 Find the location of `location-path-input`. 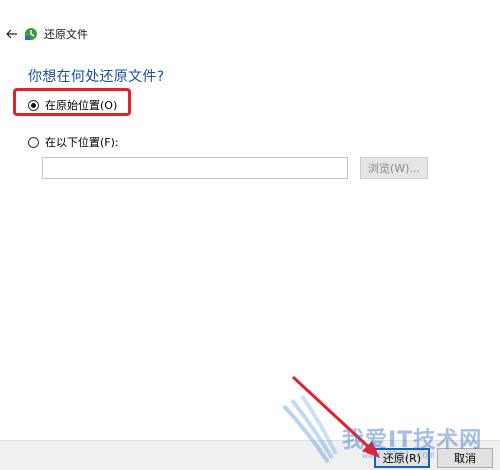

location-path-input is located at coordinates (195, 168).